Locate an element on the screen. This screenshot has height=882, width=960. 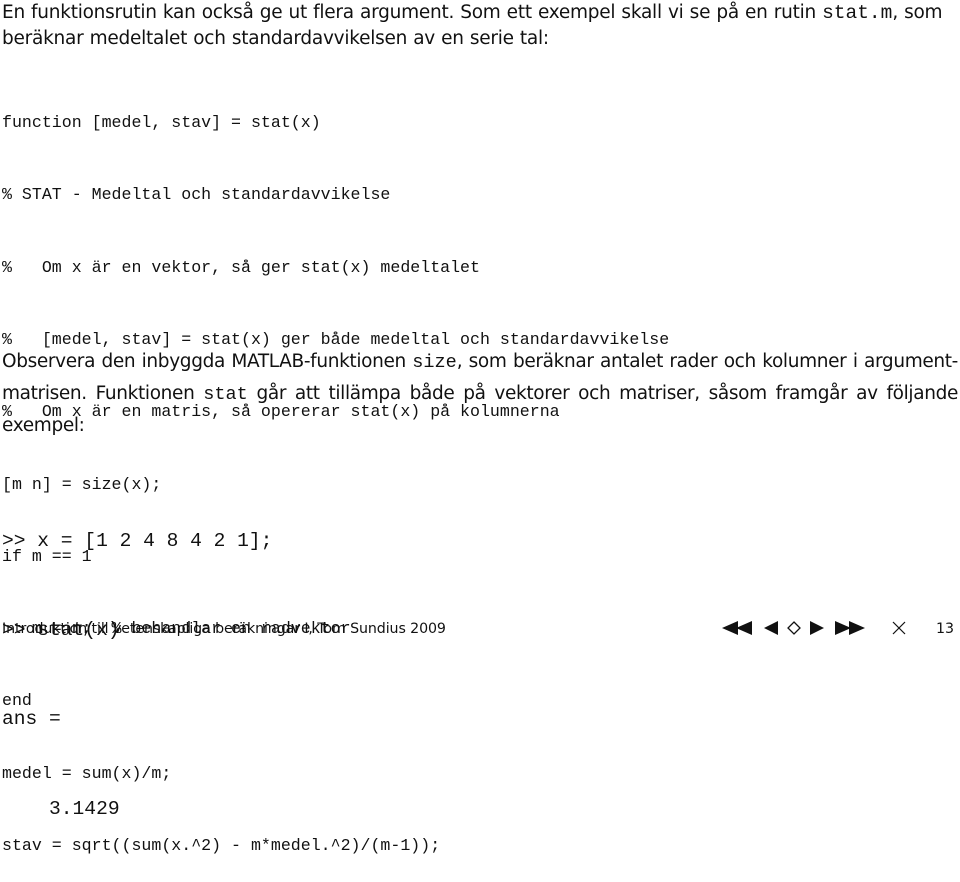
prev-page-icon is located at coordinates (771, 628).